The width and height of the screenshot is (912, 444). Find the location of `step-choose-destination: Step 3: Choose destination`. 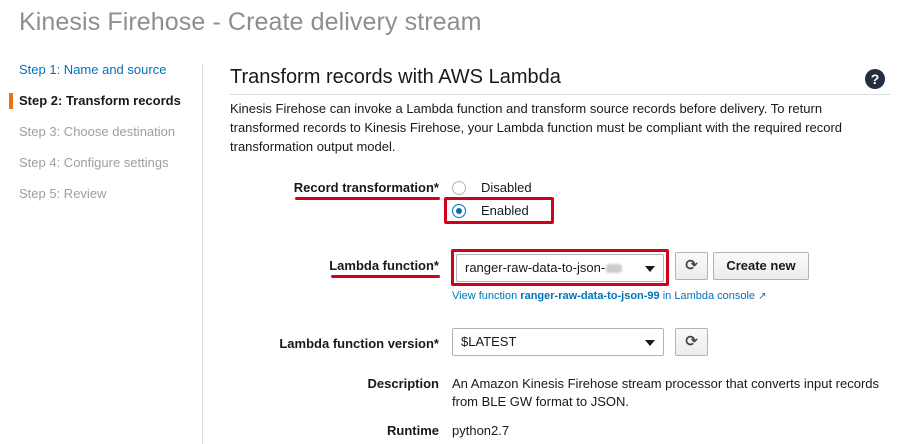

step-choose-destination: Step 3: Choose destination is located at coordinates (97, 131).